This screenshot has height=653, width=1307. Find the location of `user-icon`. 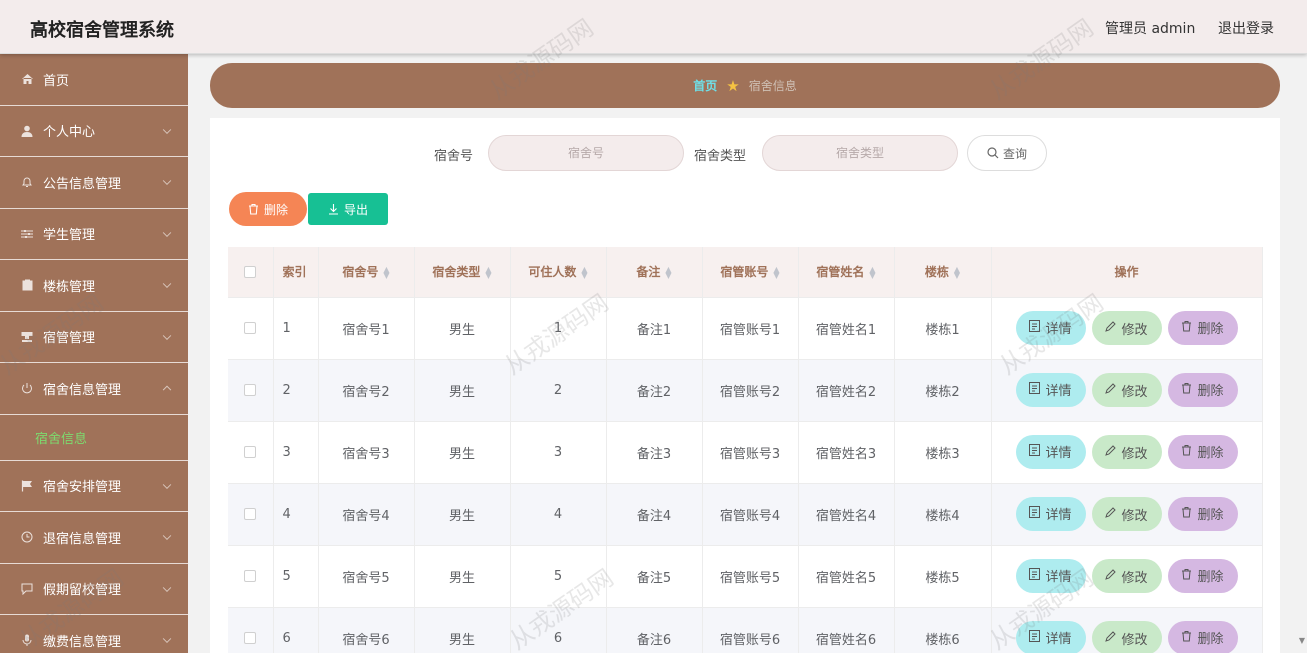

user-icon is located at coordinates (27, 131).